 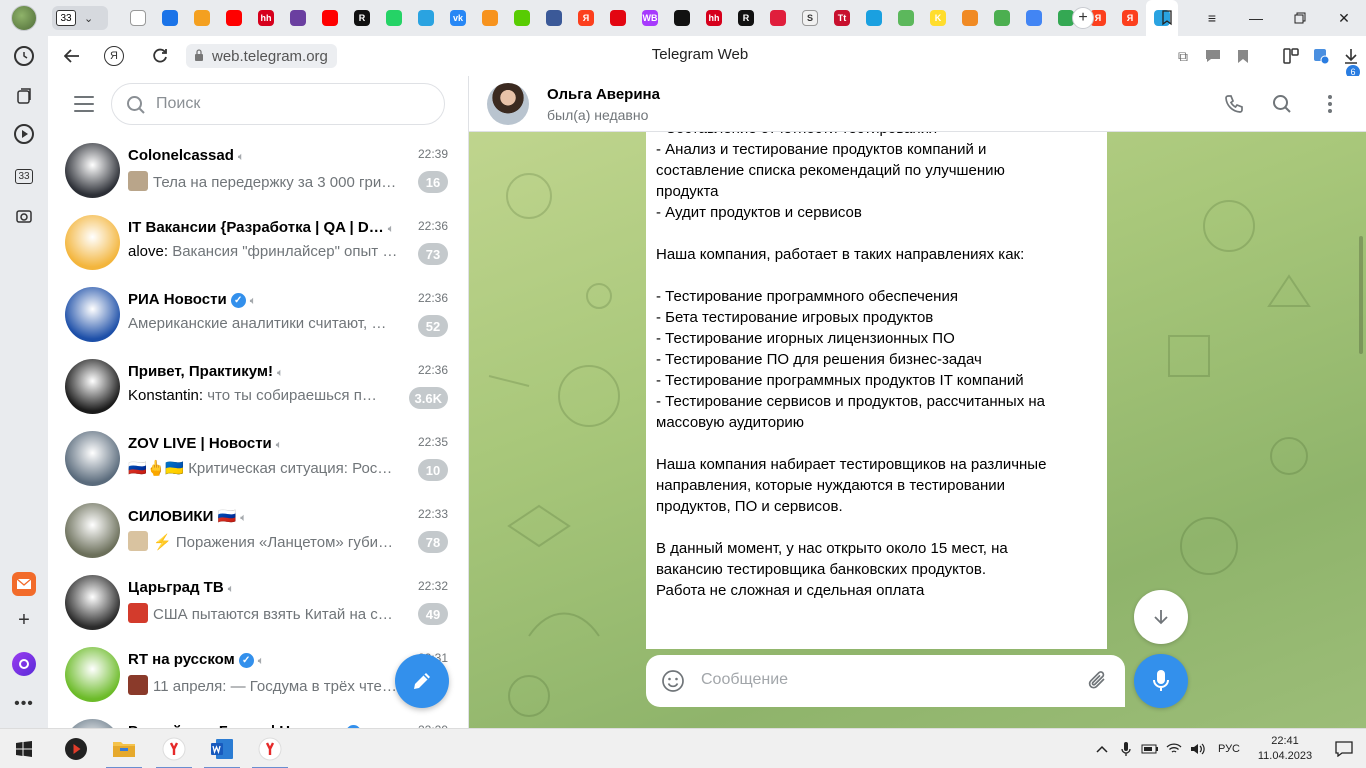 What do you see at coordinates (673, 681) in the screenshot?
I see `emoji-icon` at bounding box center [673, 681].